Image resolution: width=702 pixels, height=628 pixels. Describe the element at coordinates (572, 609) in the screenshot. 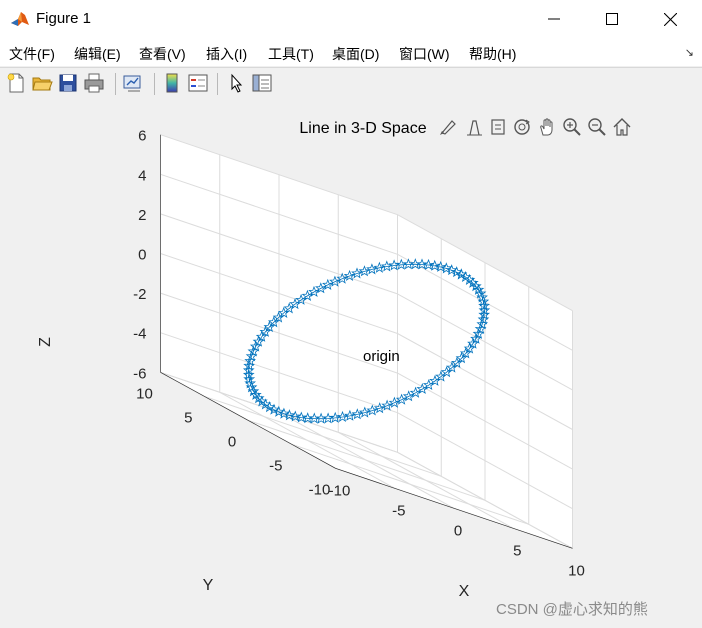

I see `watermark: CSDN @虚心求知的熊` at that location.